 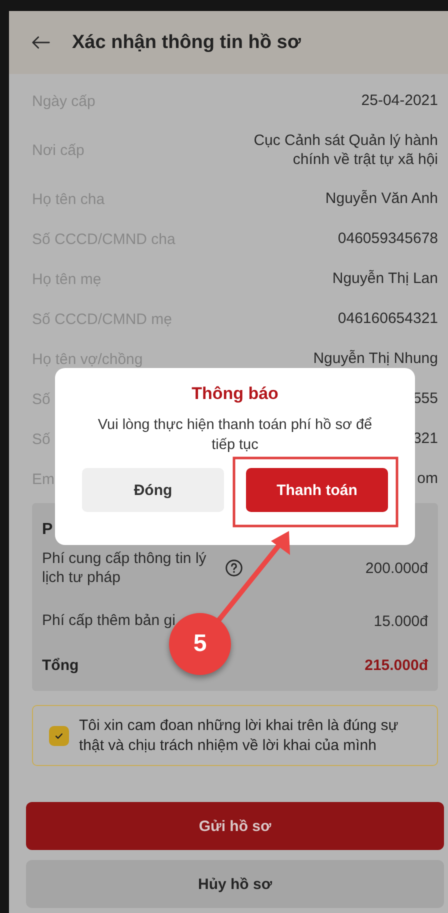 What do you see at coordinates (375, 359) in the screenshot?
I see `field-value: Nguyễn Thị Nhung` at bounding box center [375, 359].